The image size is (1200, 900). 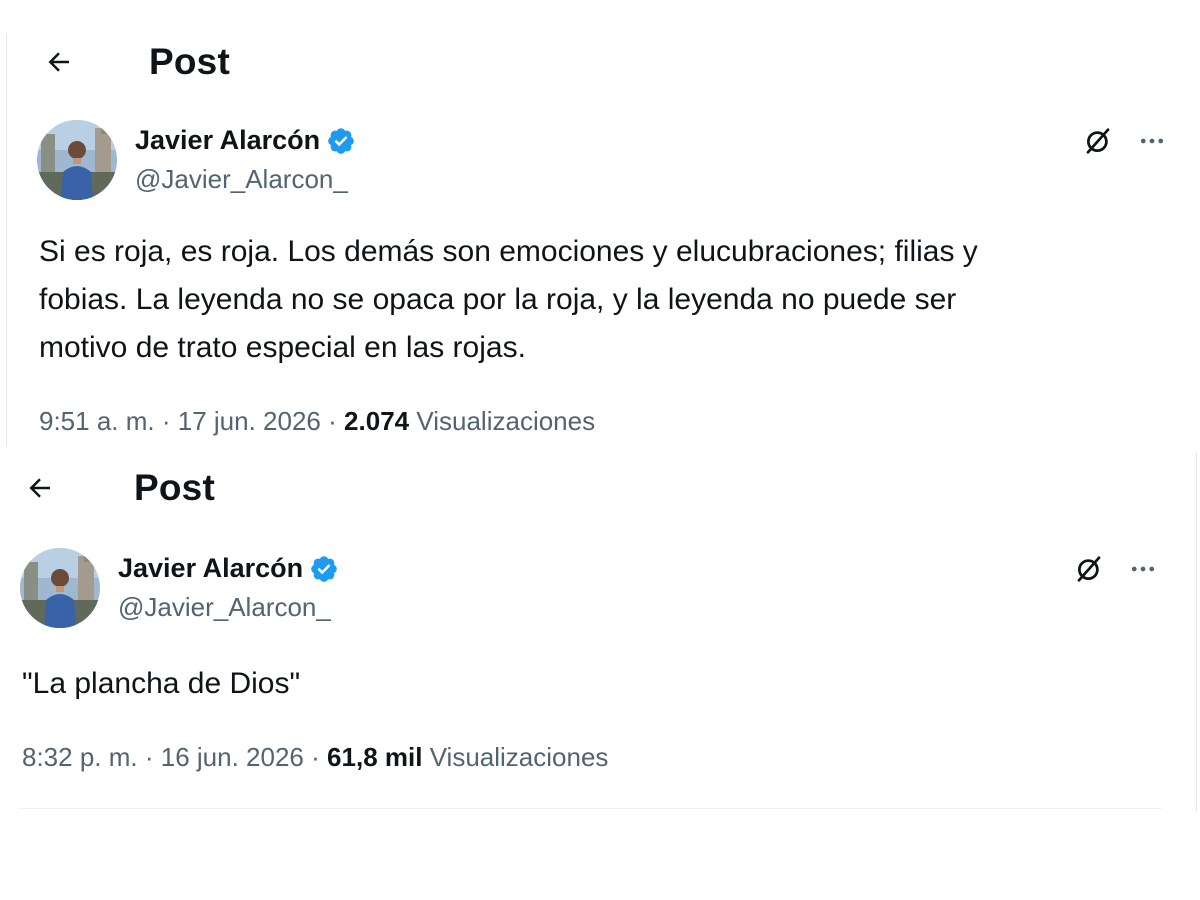 What do you see at coordinates (232, 757) in the screenshot?
I see `post-date: 16 jun. 2026` at bounding box center [232, 757].